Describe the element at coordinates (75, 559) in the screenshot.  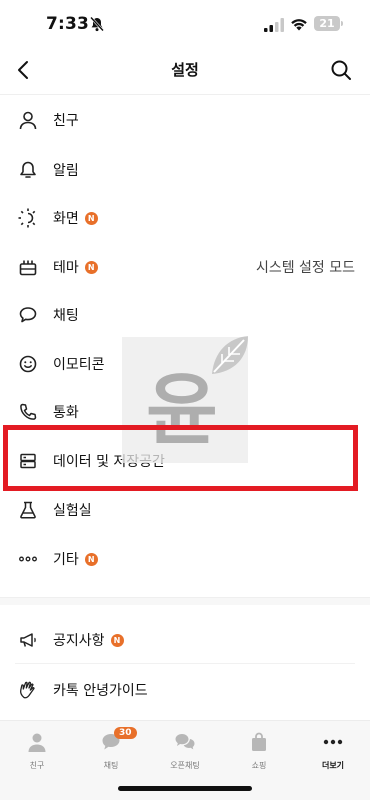
I see `menu-label: 기타 N` at that location.